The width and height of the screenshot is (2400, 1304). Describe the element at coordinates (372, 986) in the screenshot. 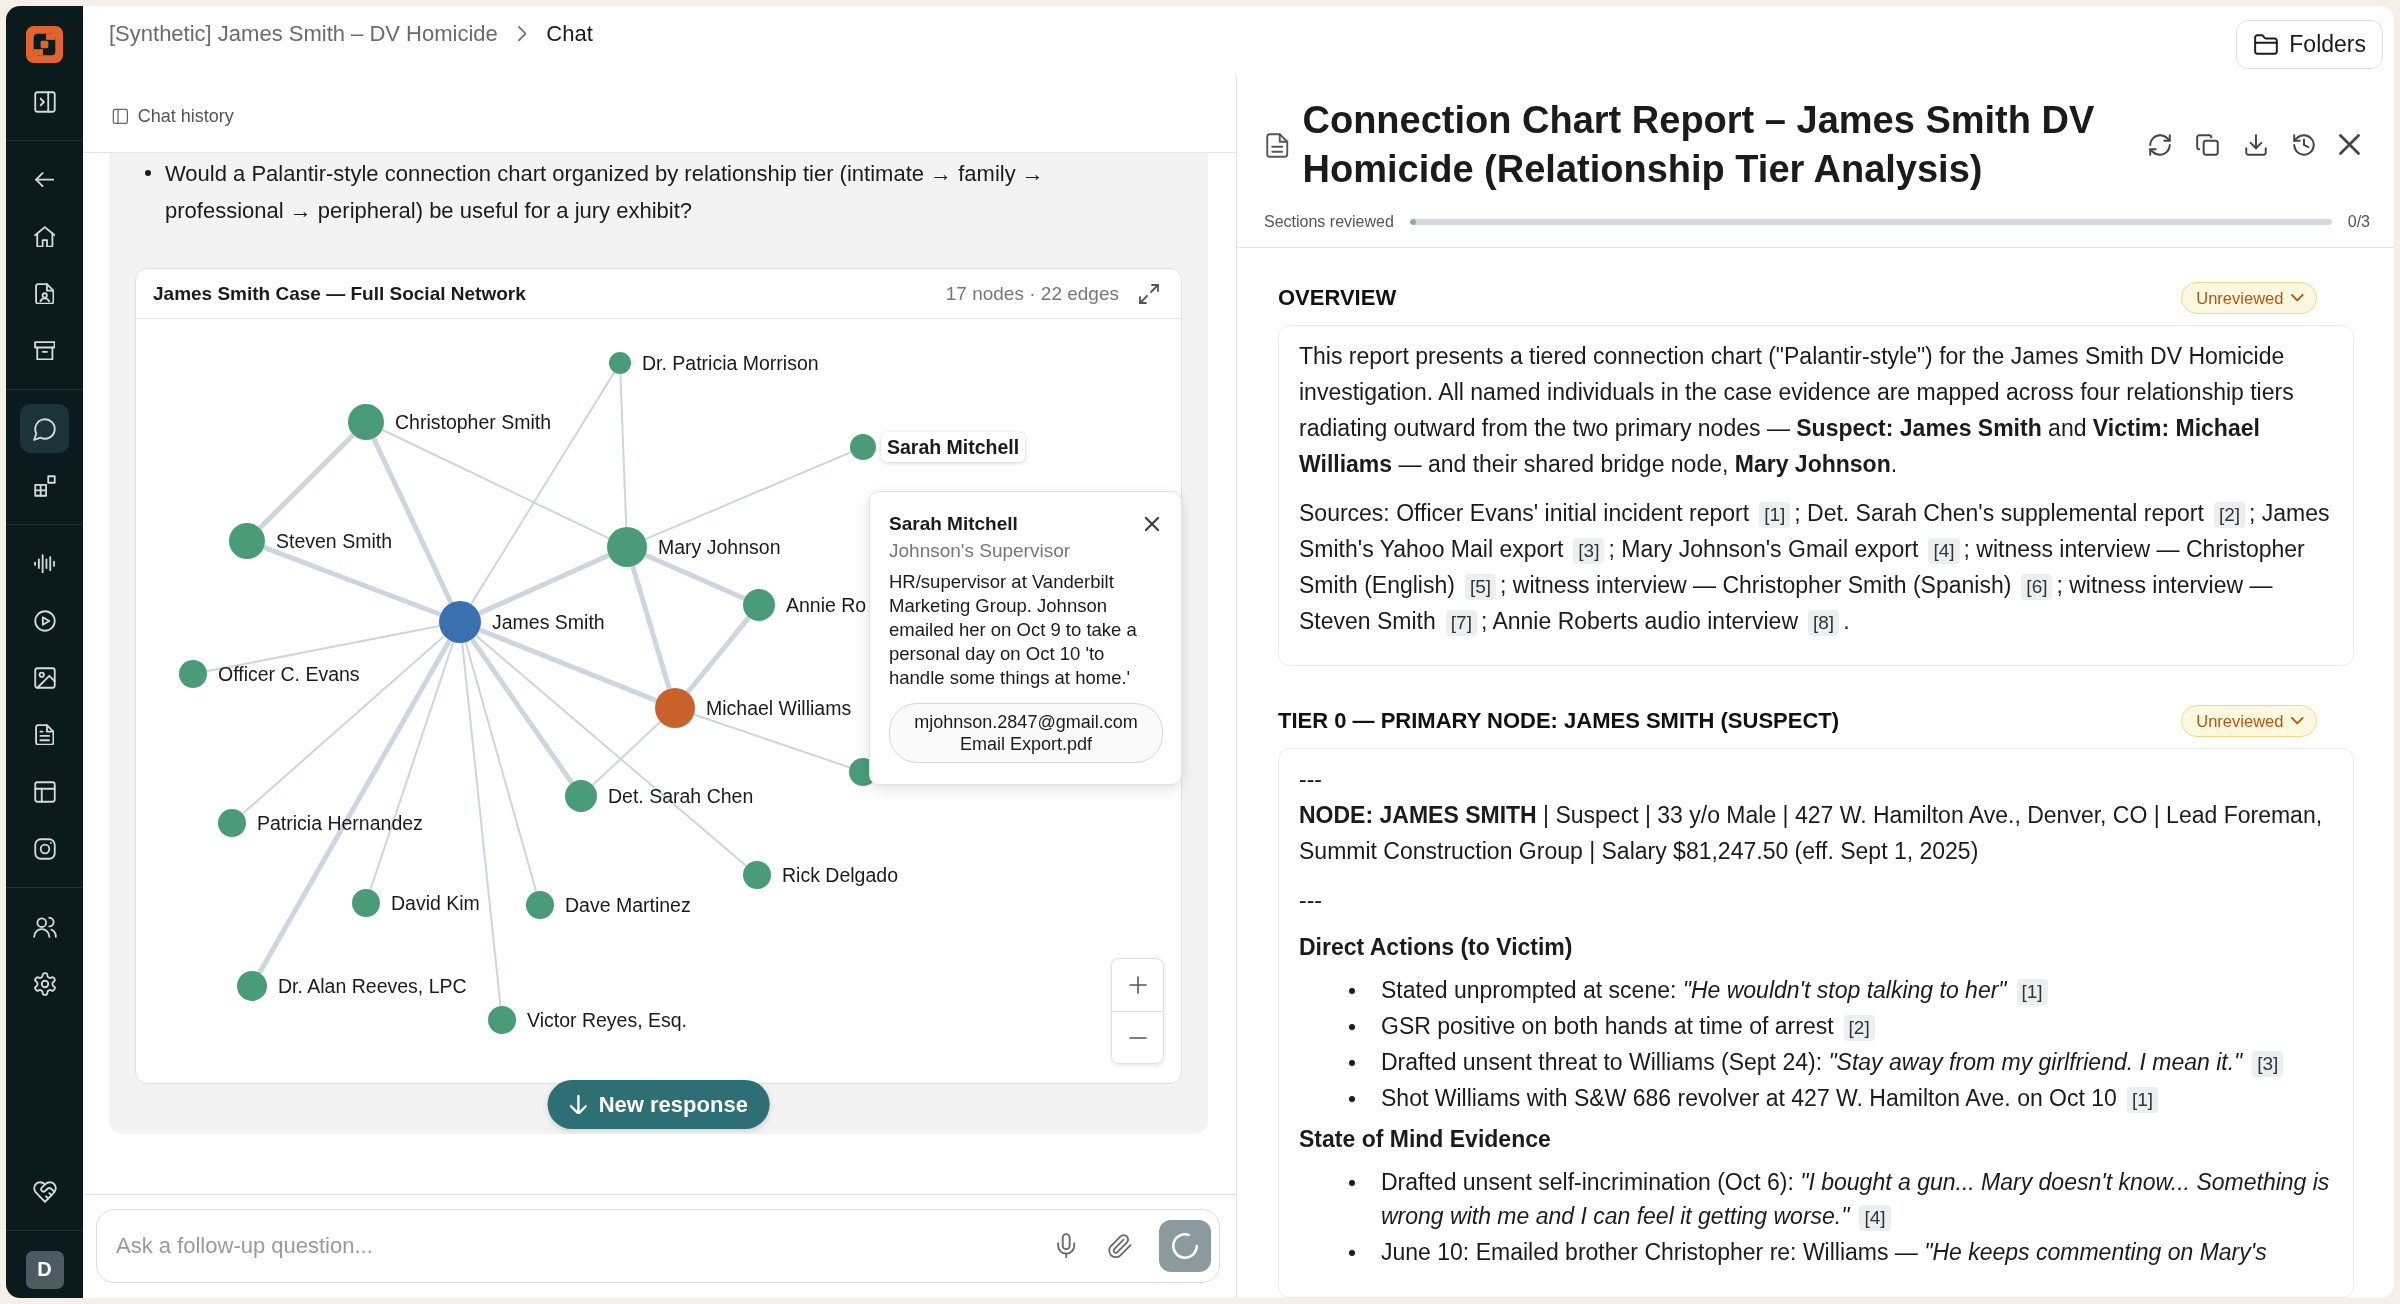

I see `node-label: Dr. Alan Reeves, LPC` at that location.